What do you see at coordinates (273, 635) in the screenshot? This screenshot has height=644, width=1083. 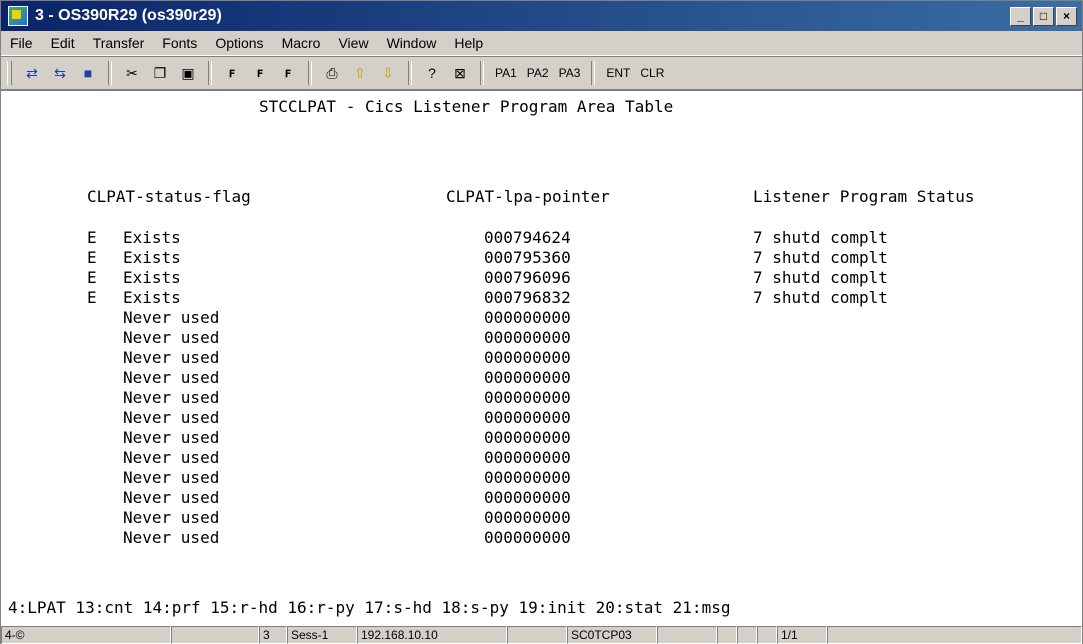 I see `session-number: 3` at bounding box center [273, 635].